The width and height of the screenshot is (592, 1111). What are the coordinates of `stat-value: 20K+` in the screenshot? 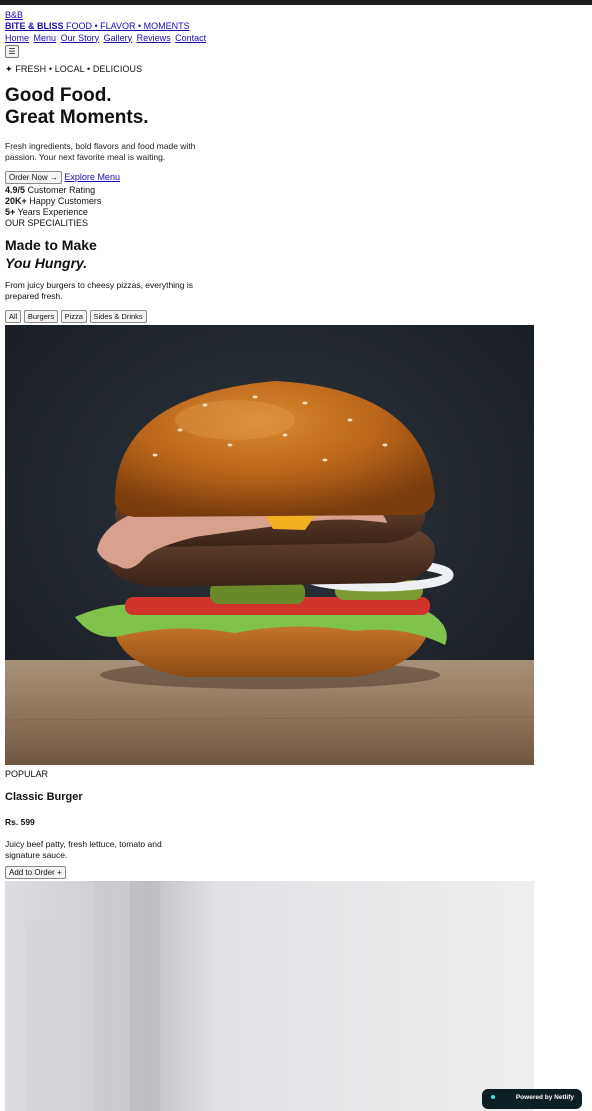 It's located at (16, 201).